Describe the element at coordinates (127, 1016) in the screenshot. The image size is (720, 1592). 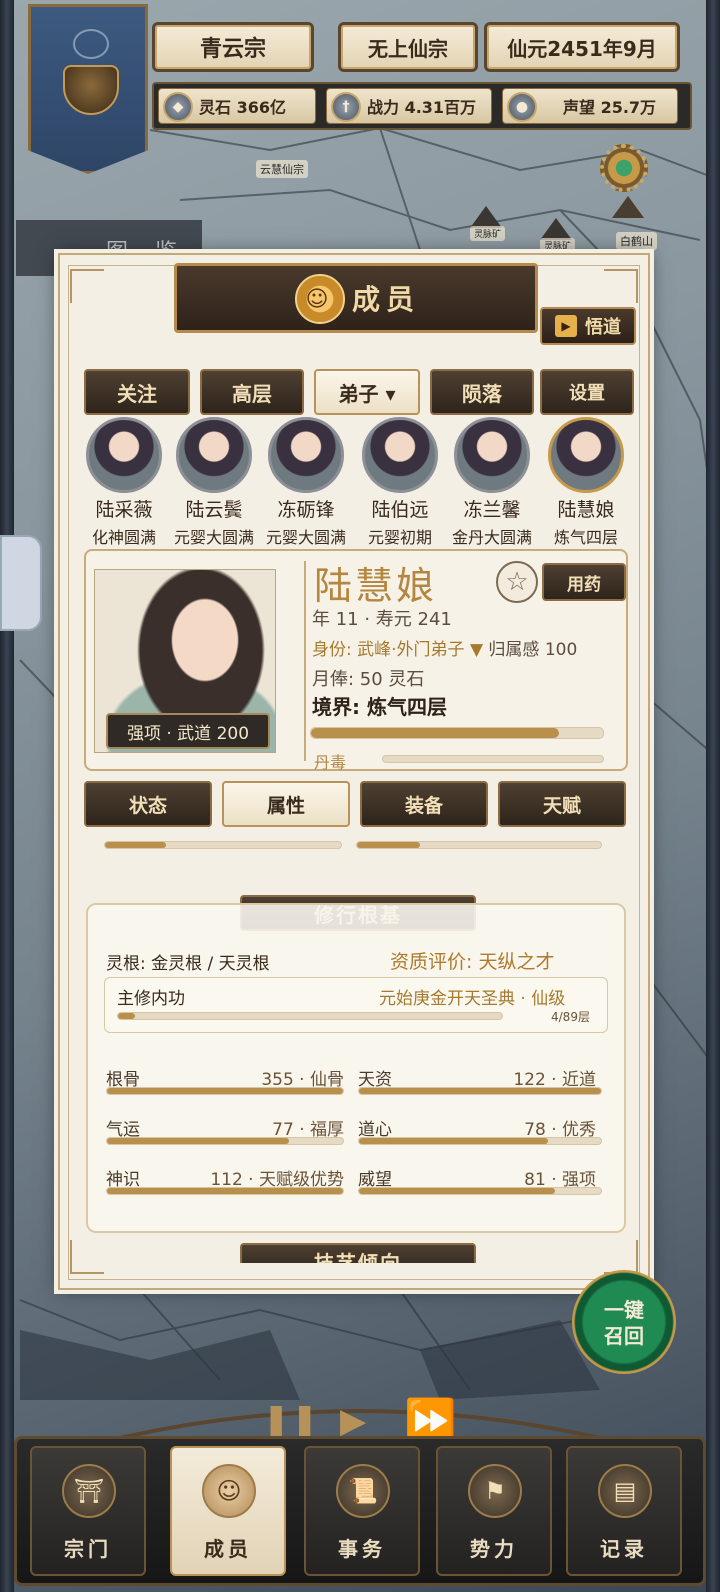
I see `gongfa-progress-fill` at that location.